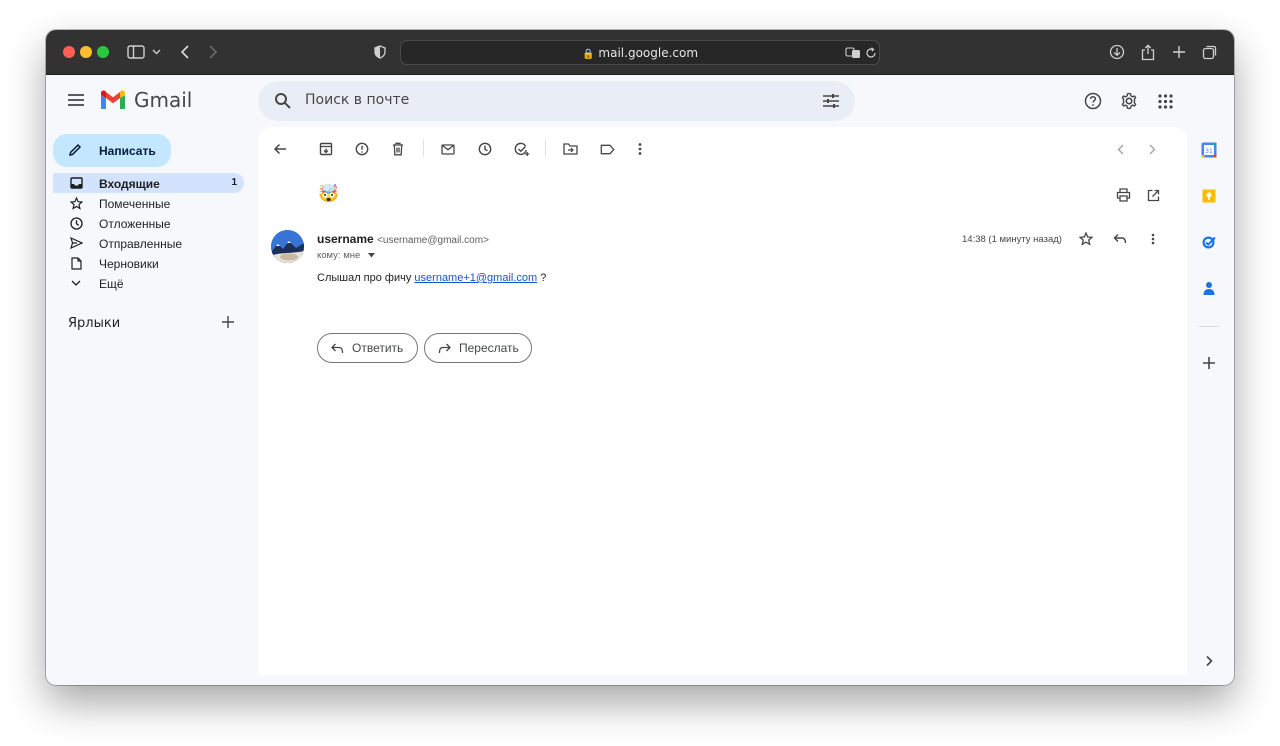  I want to click on add-to-tasks-icon, so click(522, 149).